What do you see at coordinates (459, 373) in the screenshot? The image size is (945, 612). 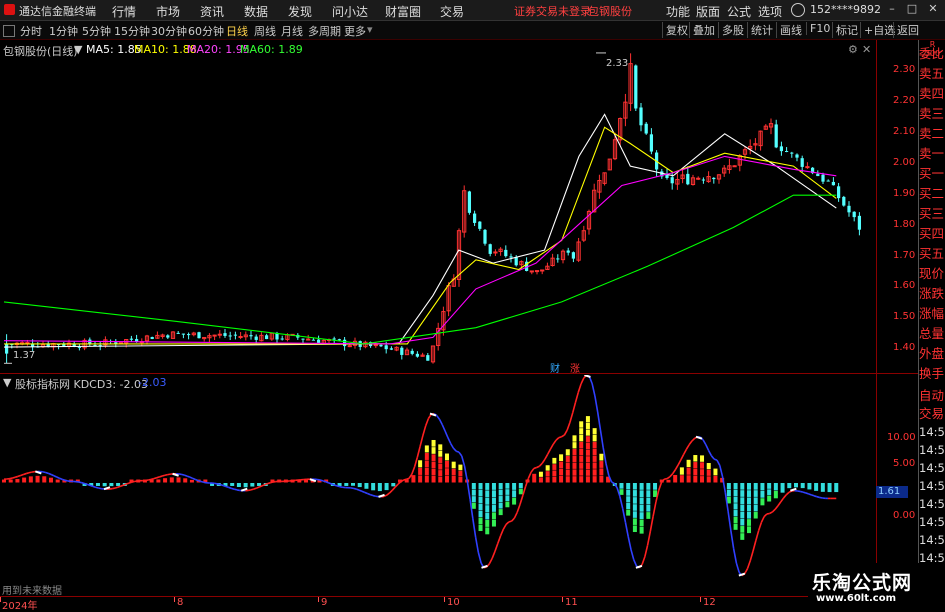 I see `pane-divider` at bounding box center [459, 373].